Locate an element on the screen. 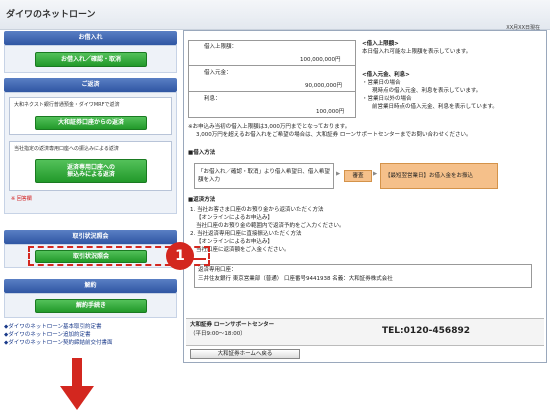 The image size is (550, 413). callout-number-badge: 1 is located at coordinates (180, 256).